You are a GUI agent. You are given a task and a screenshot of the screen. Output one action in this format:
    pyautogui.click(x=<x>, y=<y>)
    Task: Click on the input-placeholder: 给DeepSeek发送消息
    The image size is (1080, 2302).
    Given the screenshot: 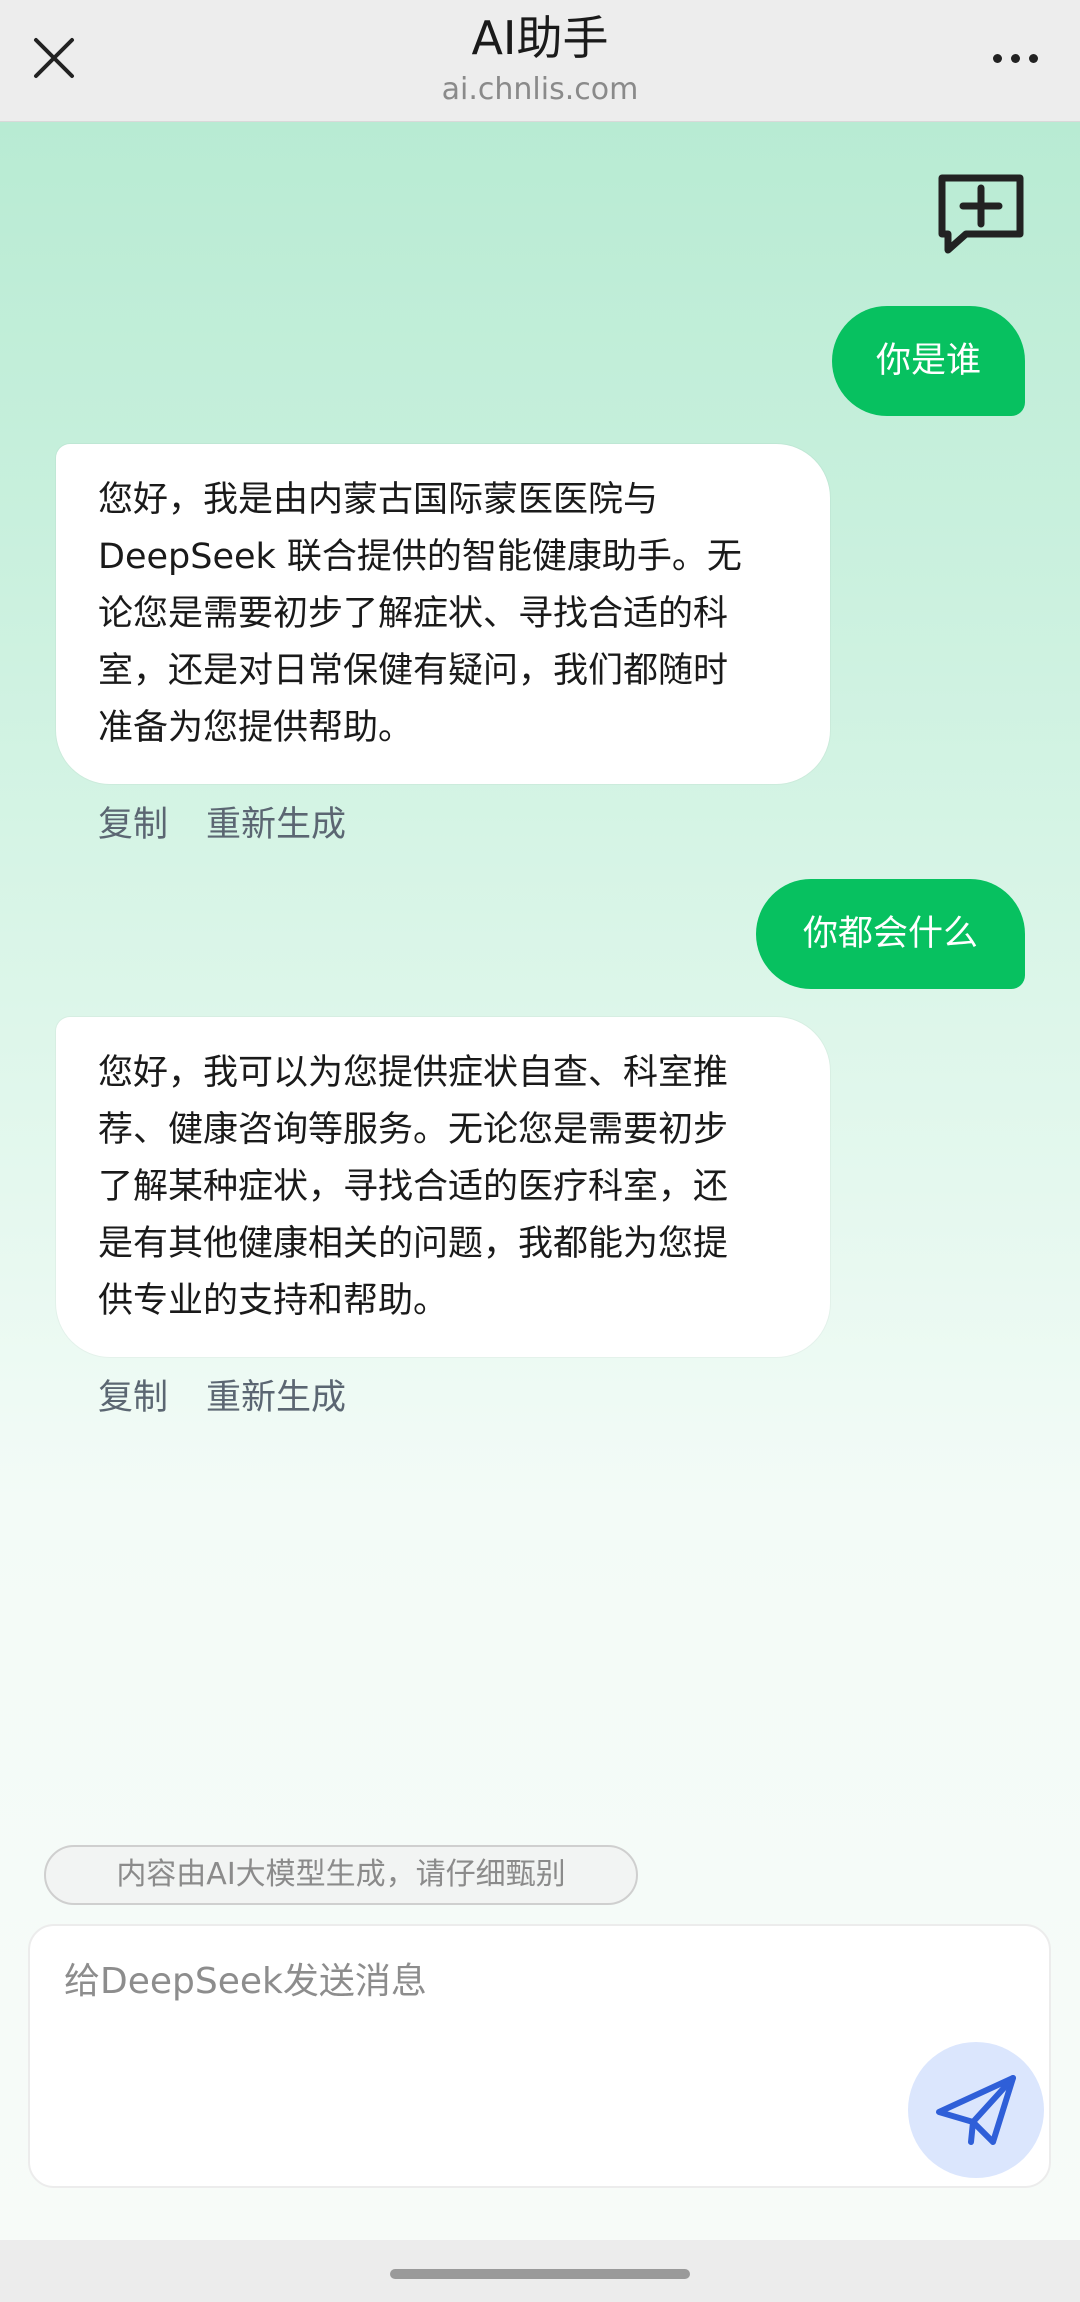 What is the action you would take?
    pyautogui.click(x=245, y=1981)
    